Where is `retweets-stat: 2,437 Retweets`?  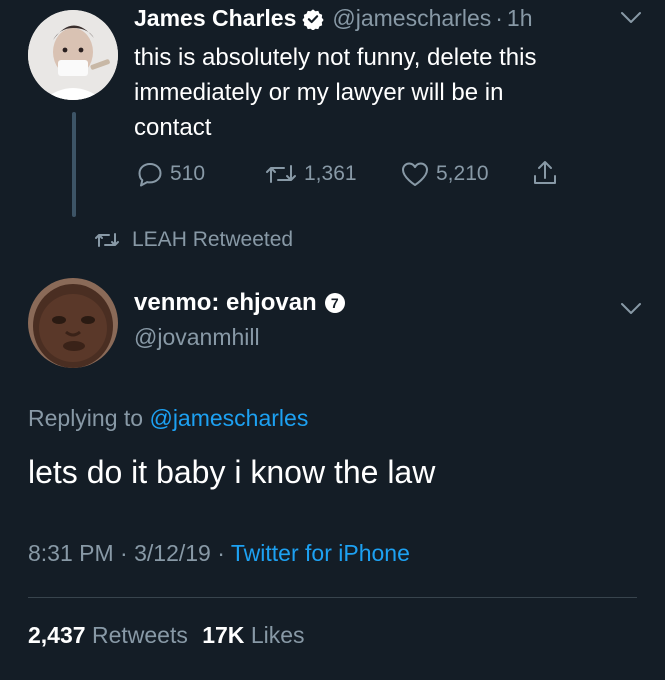
retweets-stat: 2,437 Retweets is located at coordinates (111, 635).